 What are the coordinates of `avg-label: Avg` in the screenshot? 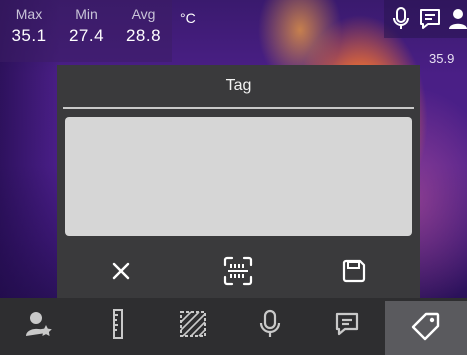 It's located at (143, 14).